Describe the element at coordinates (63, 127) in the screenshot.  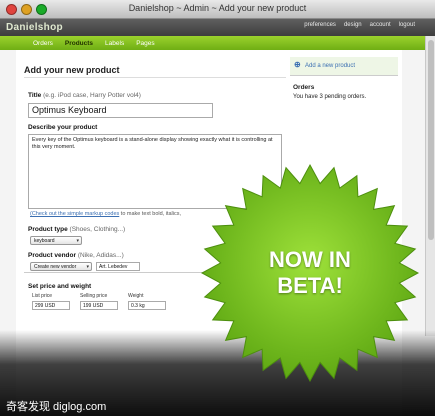
I see `describe-label: Describe your product` at that location.